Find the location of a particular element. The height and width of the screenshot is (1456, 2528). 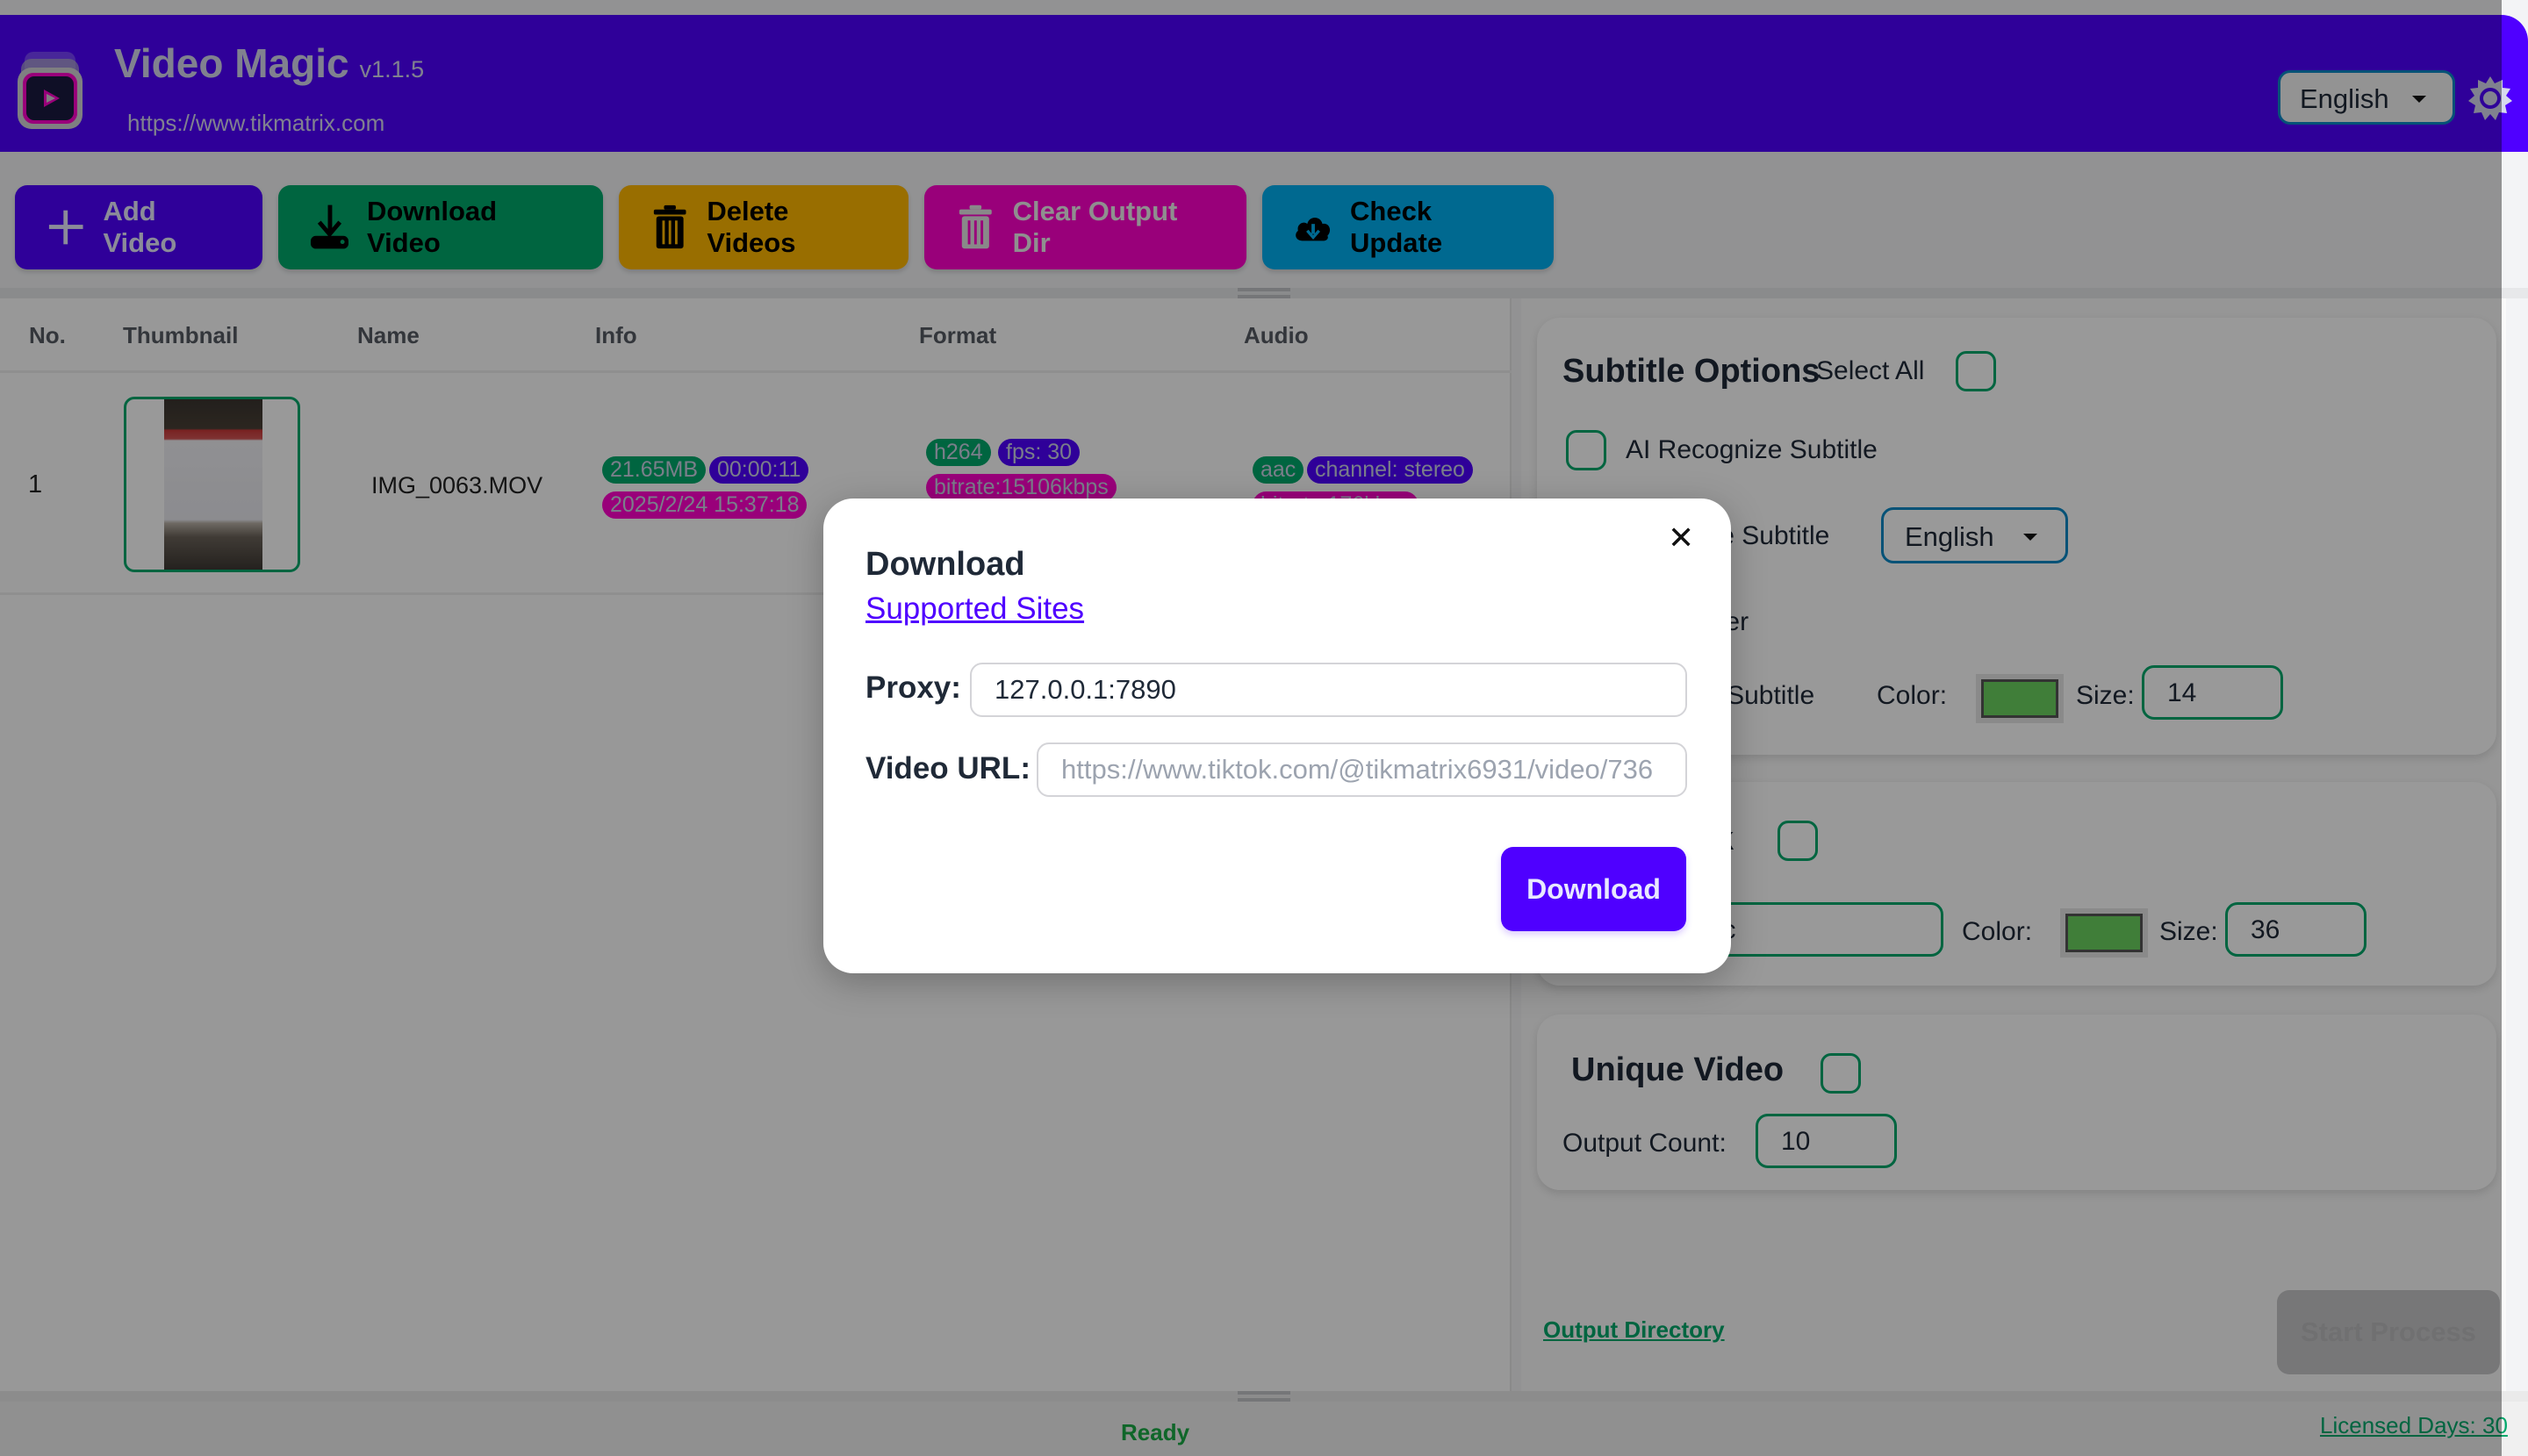

dialog-download-button: Download is located at coordinates (1594, 889).